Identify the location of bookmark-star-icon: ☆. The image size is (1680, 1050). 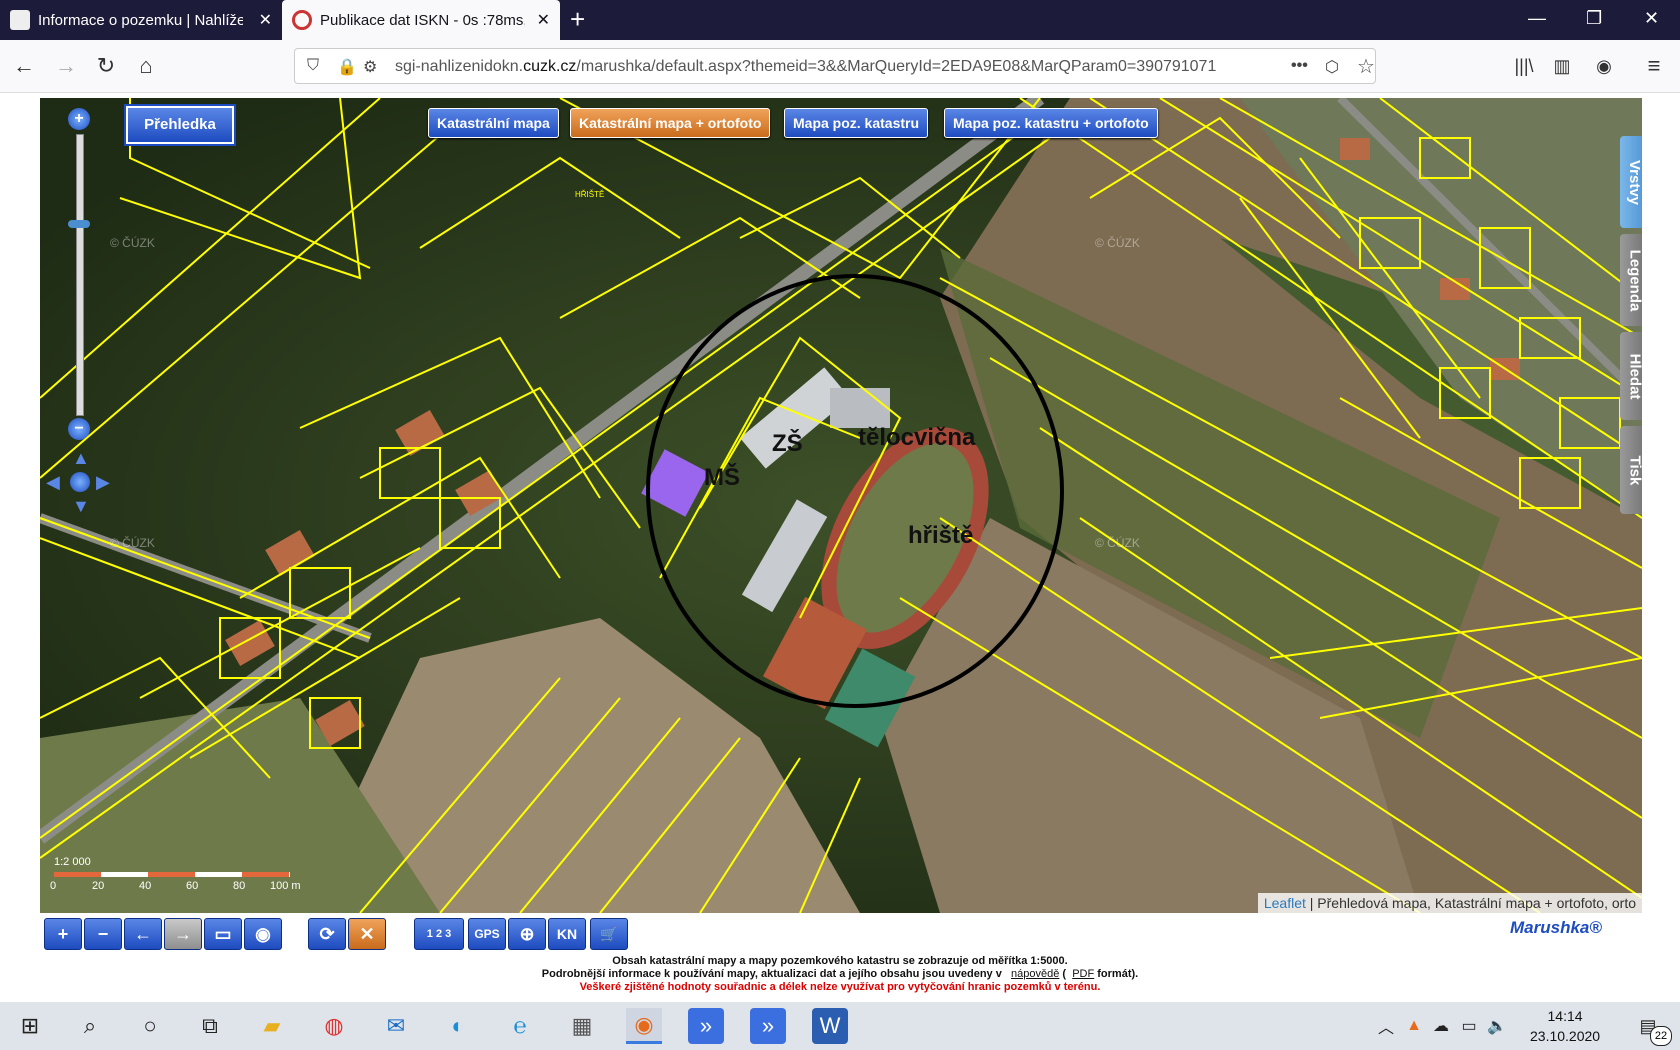
(1366, 66).